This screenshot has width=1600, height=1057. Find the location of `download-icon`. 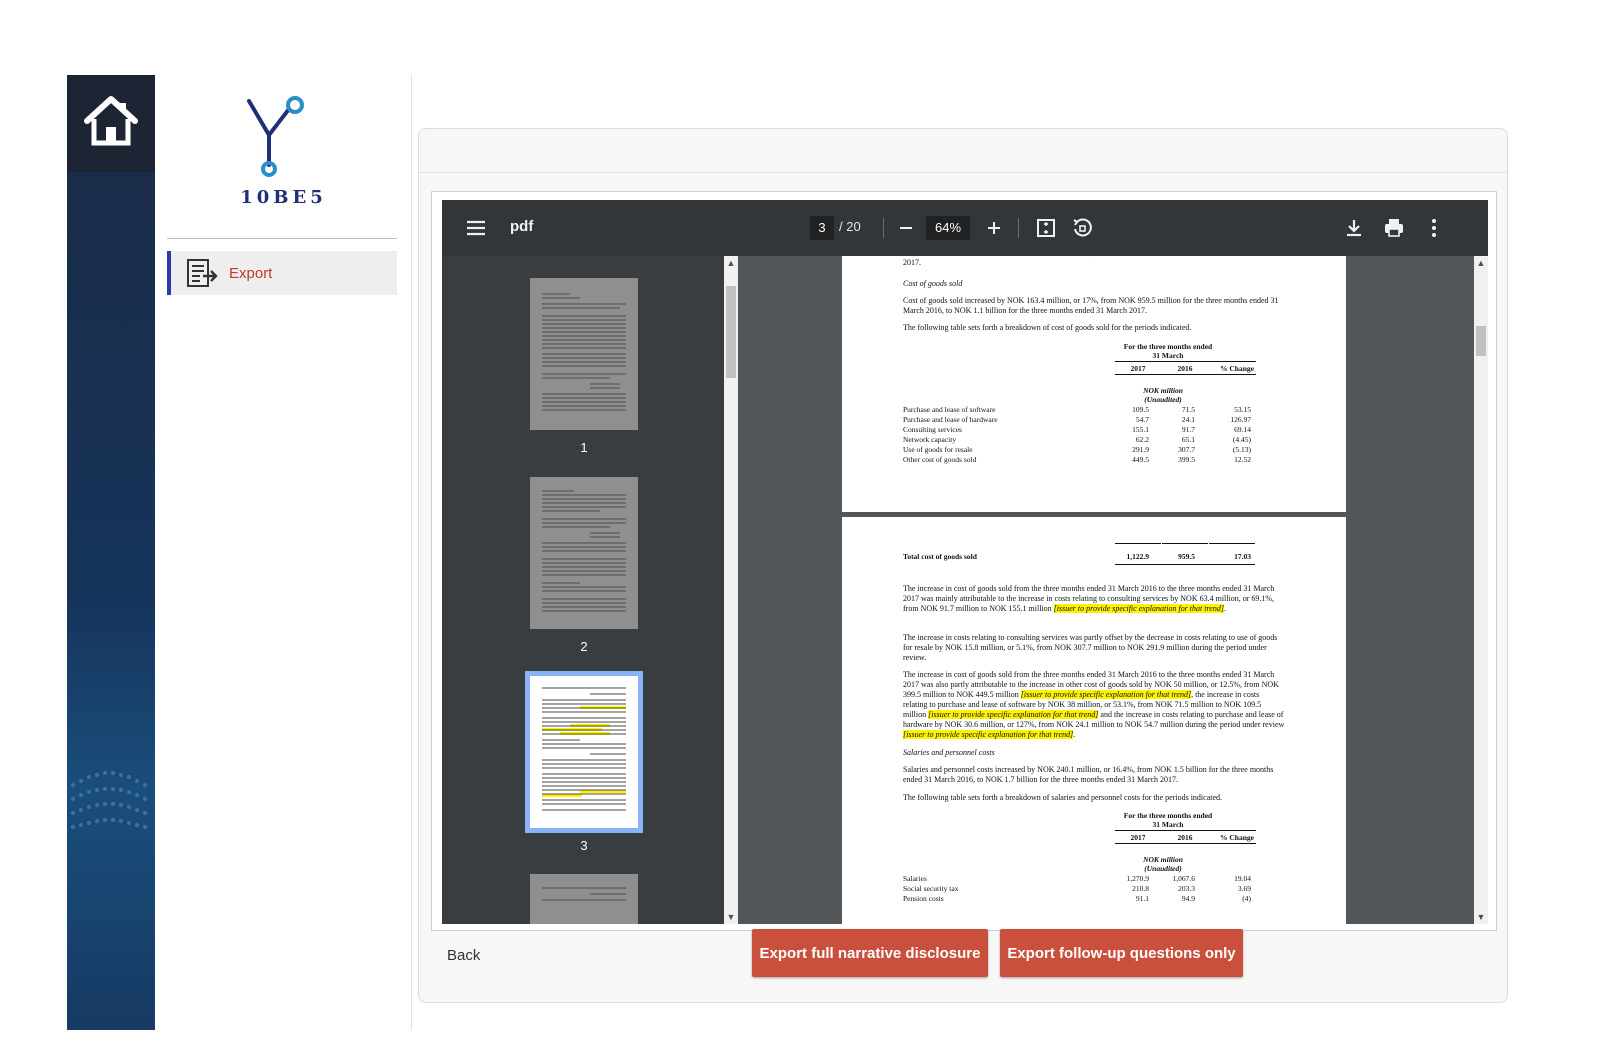

download-icon is located at coordinates (1354, 228).